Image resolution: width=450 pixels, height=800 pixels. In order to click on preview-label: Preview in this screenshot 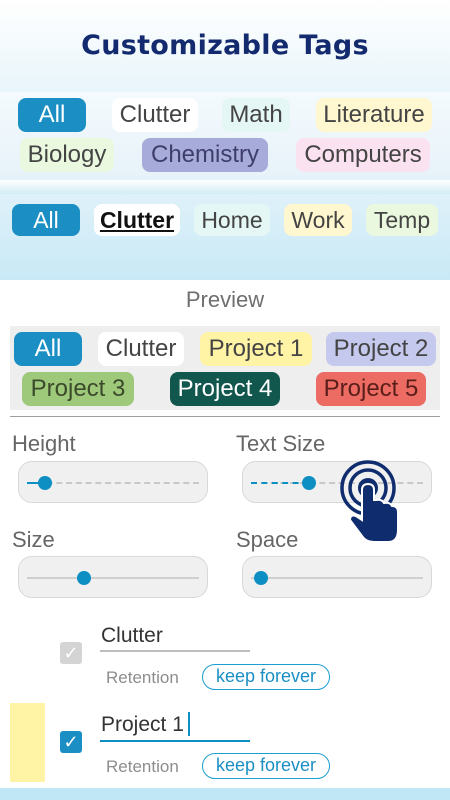, I will do `click(225, 299)`.